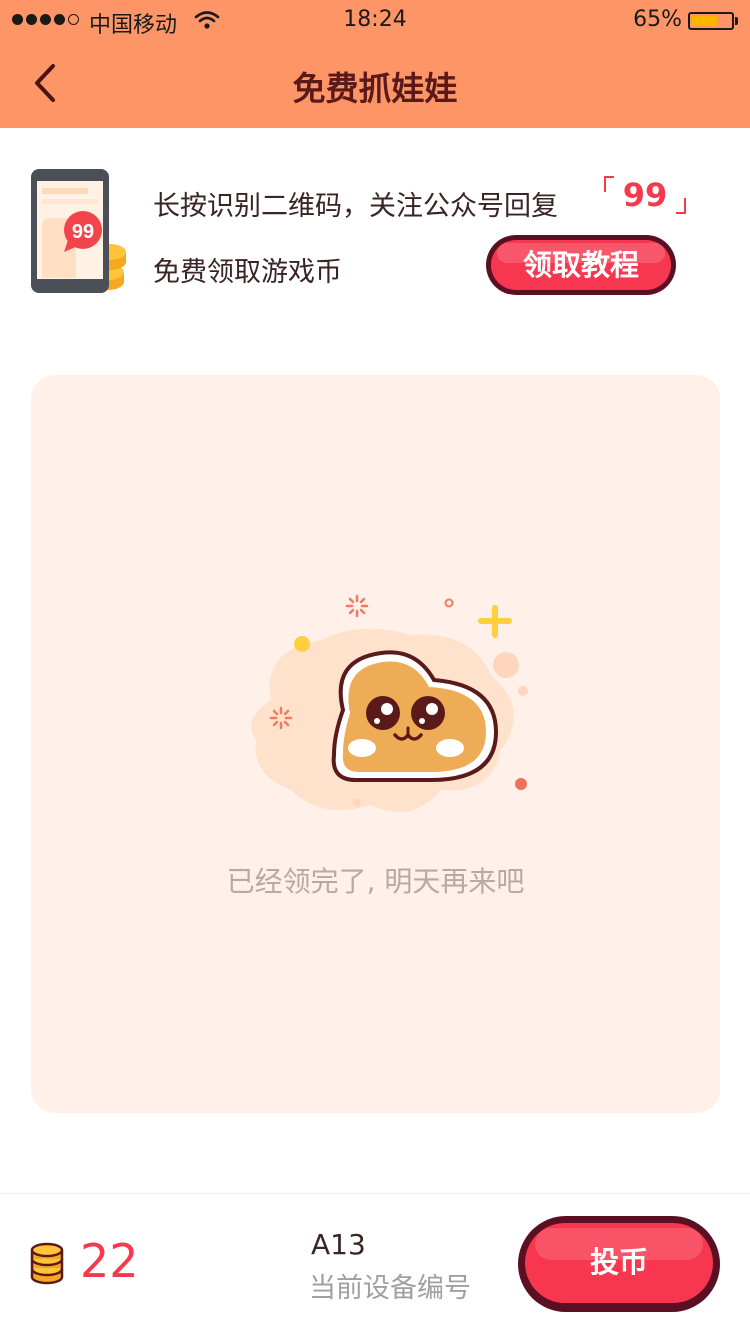  Describe the element at coordinates (736, 21) in the screenshot. I see `battery-cap` at that location.